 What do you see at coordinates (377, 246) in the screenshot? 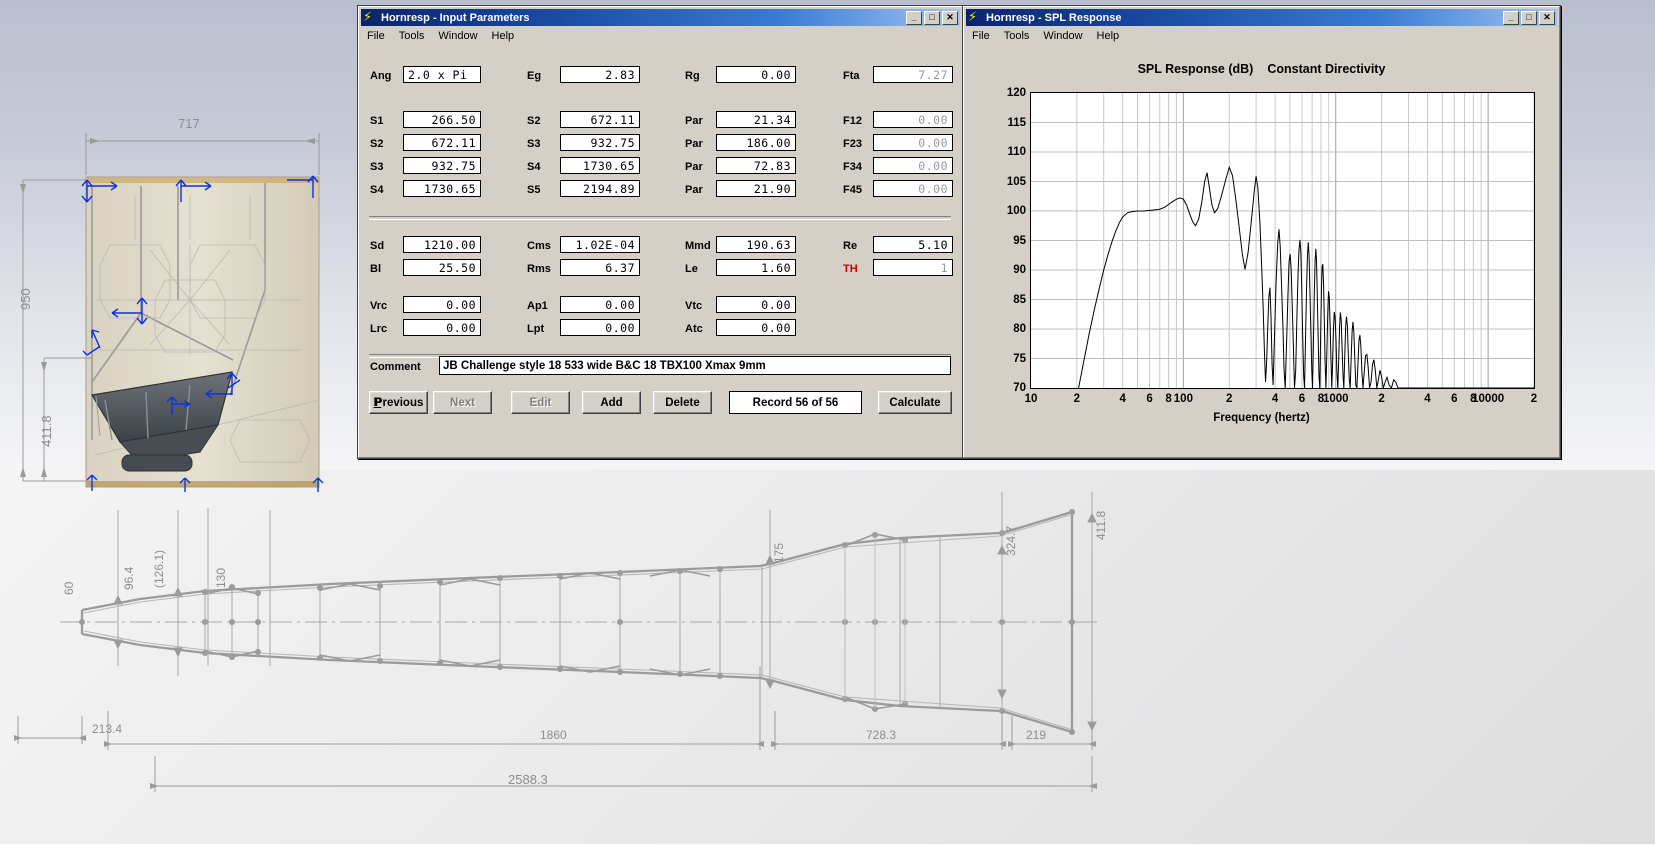
I see `label-sd: Sd` at bounding box center [377, 246].